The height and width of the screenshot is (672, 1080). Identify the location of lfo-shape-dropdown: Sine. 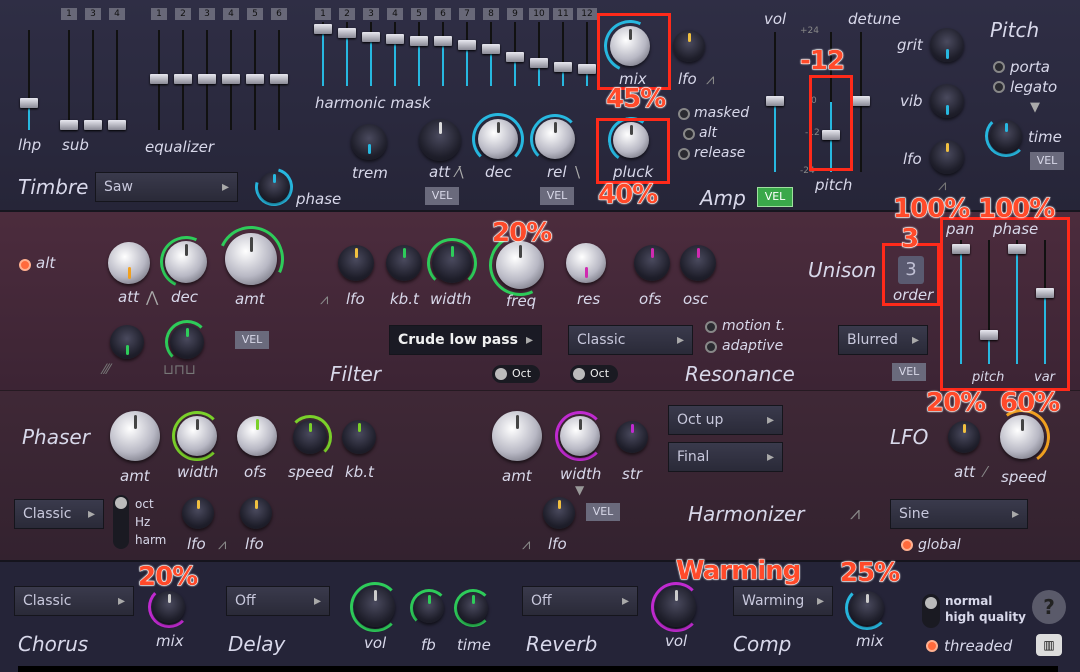
(959, 514).